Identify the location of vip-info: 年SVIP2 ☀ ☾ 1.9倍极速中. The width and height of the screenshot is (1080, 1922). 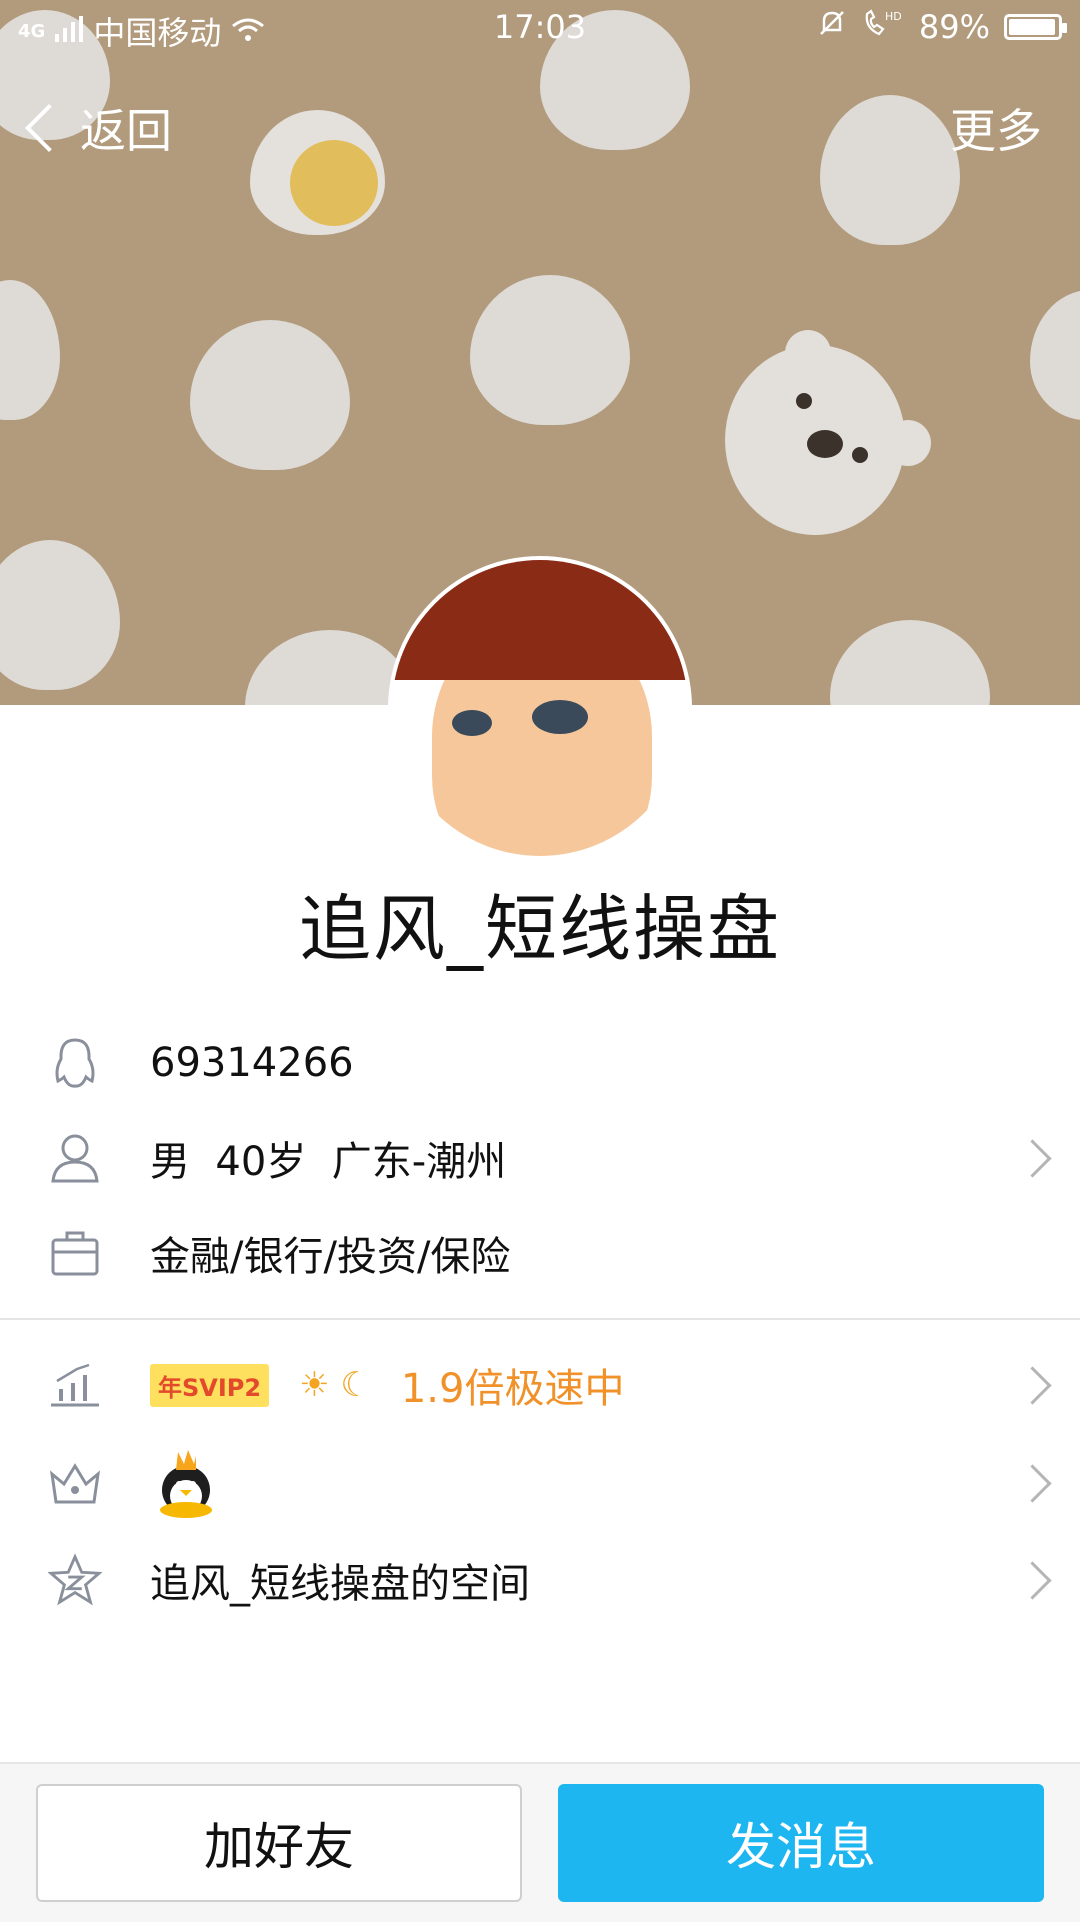
(387, 1385).